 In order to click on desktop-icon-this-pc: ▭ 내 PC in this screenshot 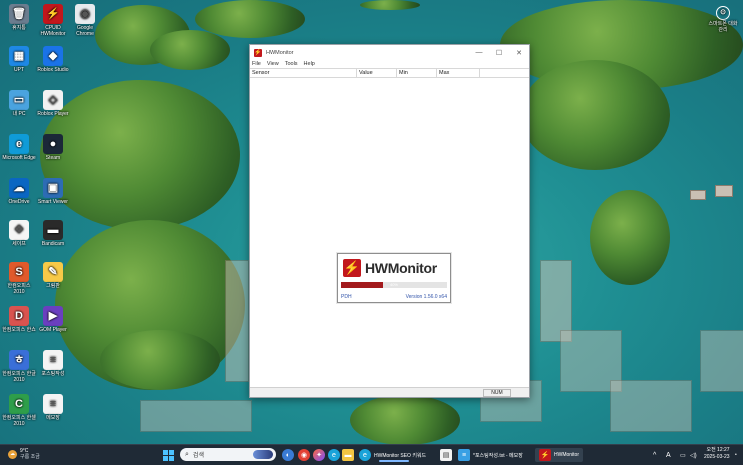, I will do `click(19, 103)`.